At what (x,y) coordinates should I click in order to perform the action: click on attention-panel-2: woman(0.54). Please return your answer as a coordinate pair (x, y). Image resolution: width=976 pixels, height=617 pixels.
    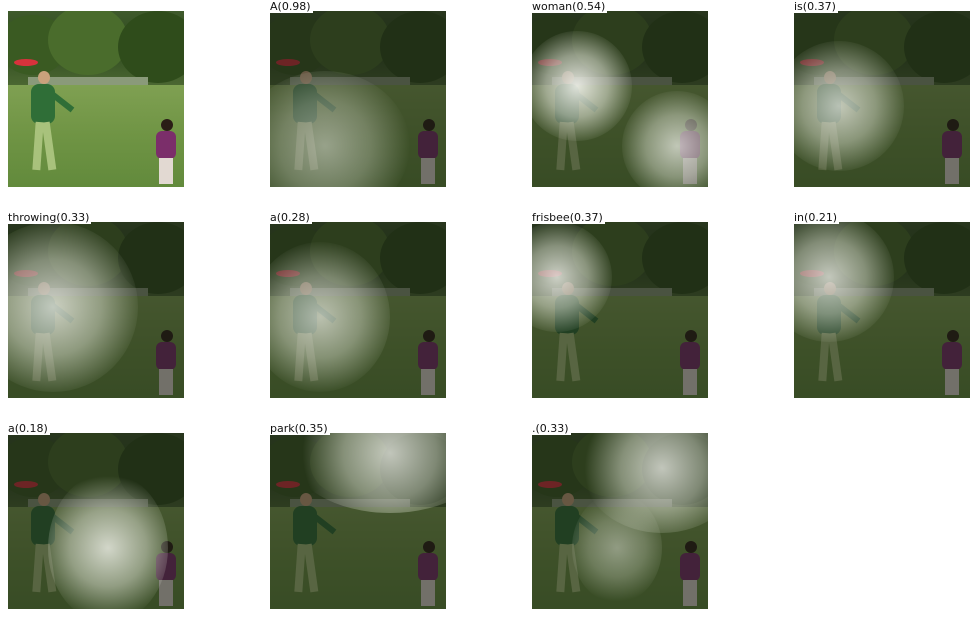
    Looking at the image, I should click on (621, 93).